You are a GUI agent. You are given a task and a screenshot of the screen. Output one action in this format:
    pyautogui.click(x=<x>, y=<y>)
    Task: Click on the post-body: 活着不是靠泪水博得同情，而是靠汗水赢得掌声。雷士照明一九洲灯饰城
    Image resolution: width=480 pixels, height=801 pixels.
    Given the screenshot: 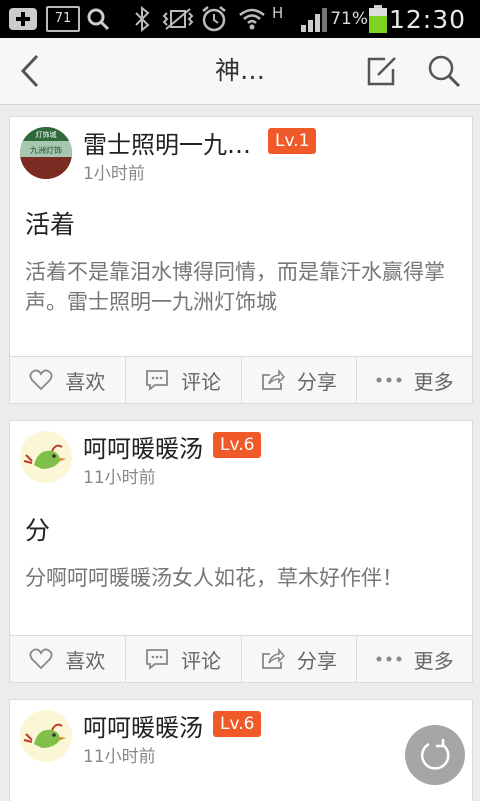 What is the action you would take?
    pyautogui.click(x=241, y=287)
    